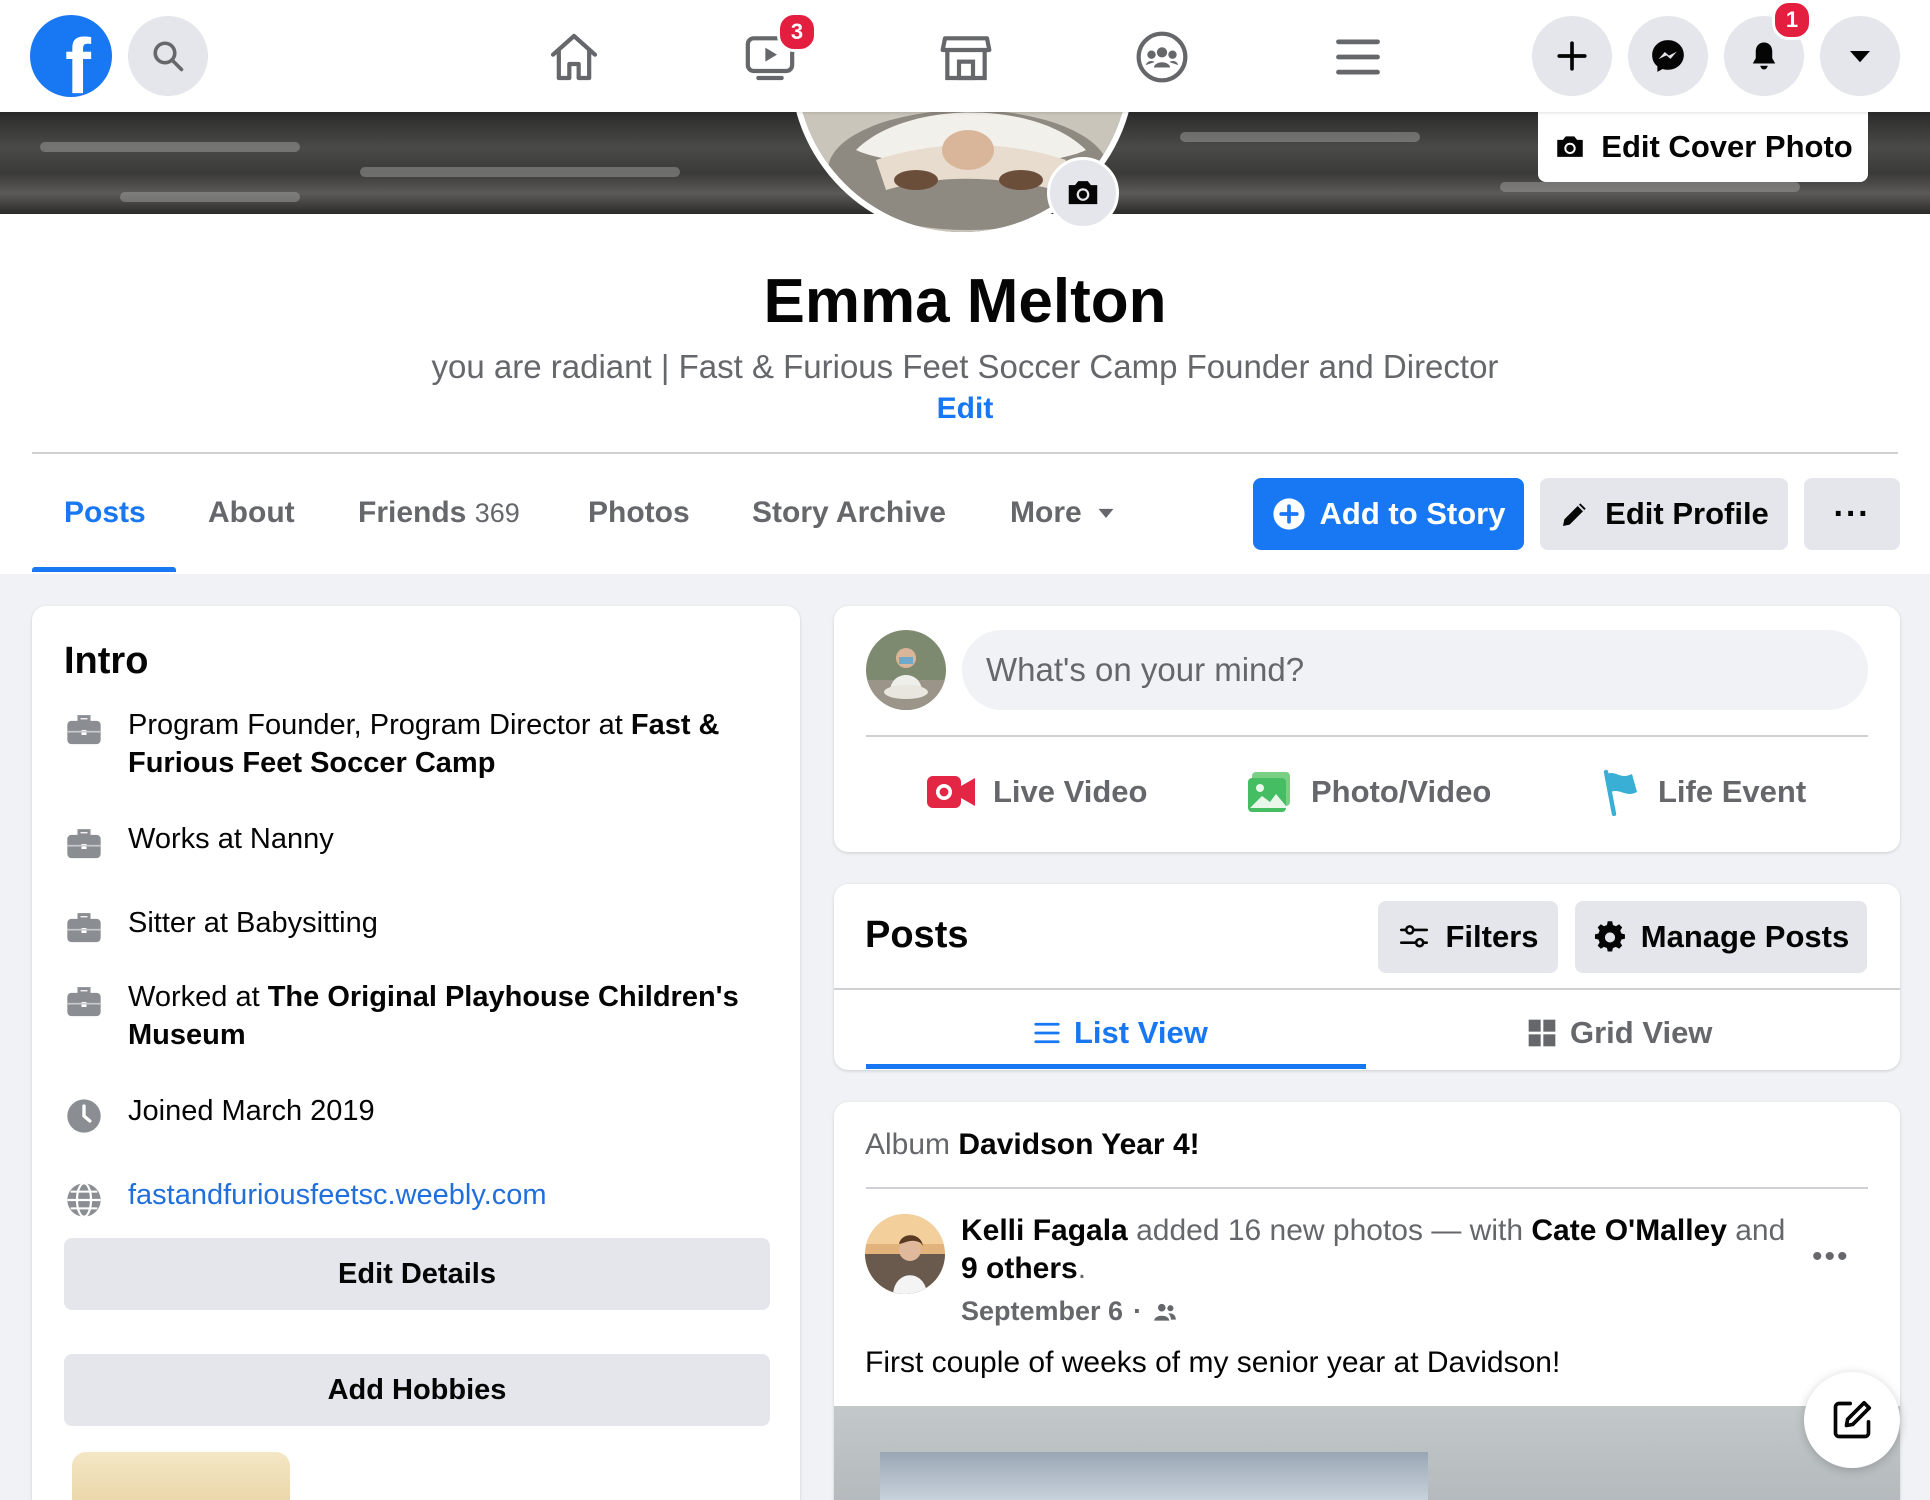 The image size is (1930, 1500). I want to click on intro-item-text: Sitter at Babysitting, so click(253, 923).